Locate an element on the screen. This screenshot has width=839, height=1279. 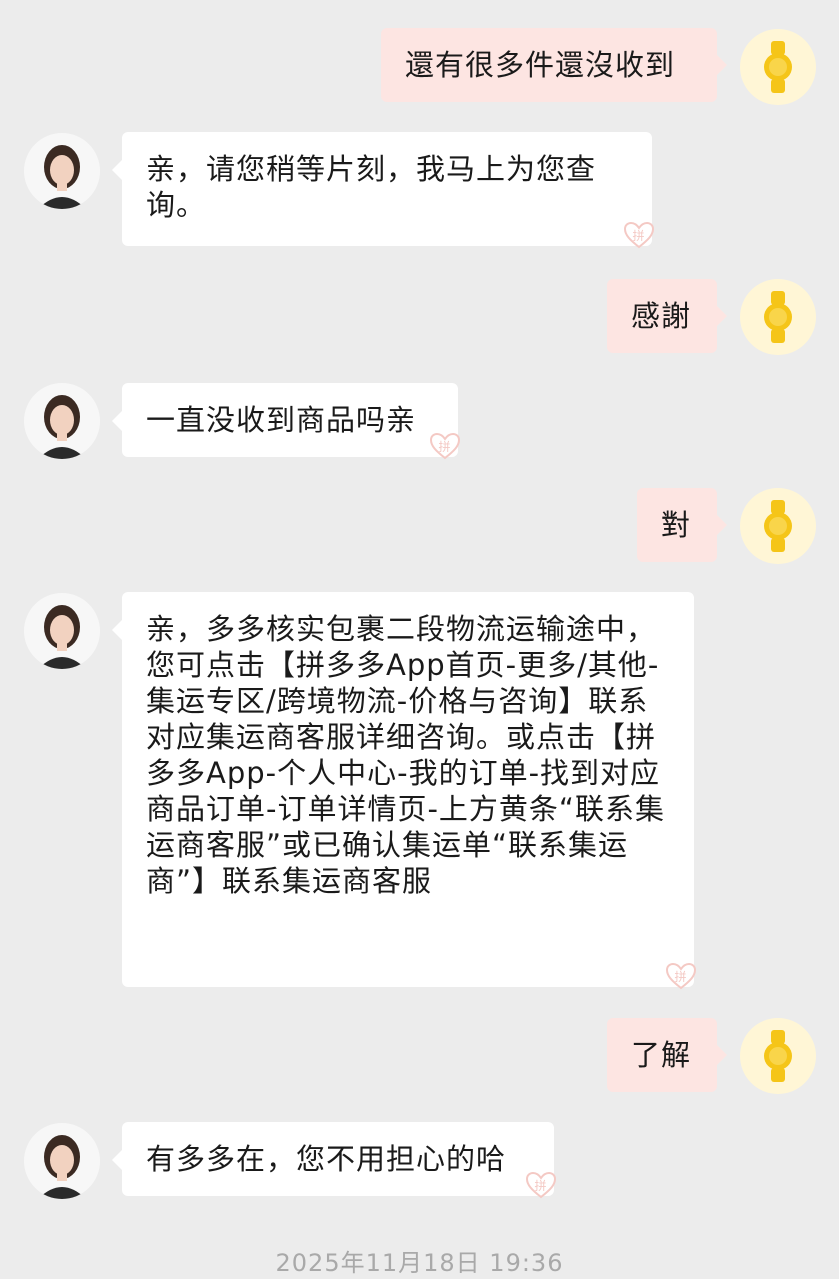
message-text: 還有很多件還沒收到 is located at coordinates (540, 65).